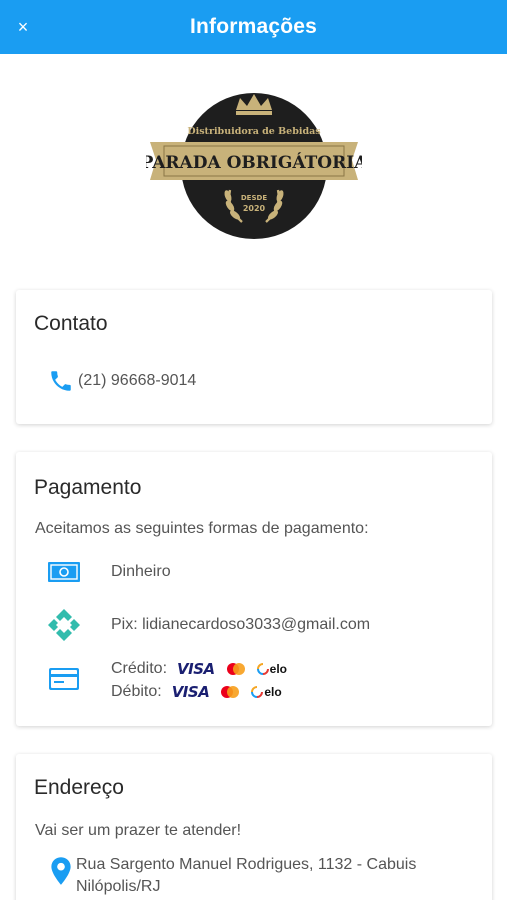  I want to click on phone-row: (21) 96668-9014, so click(122, 381).